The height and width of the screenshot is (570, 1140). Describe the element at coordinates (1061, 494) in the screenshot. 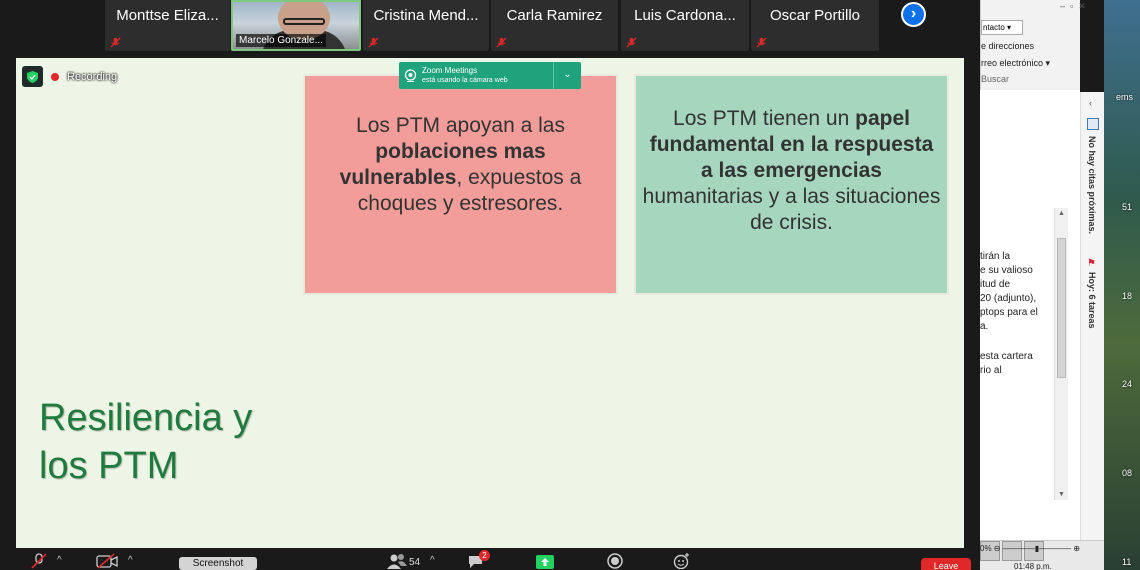

I see `scroll-down-icon: ▼` at that location.